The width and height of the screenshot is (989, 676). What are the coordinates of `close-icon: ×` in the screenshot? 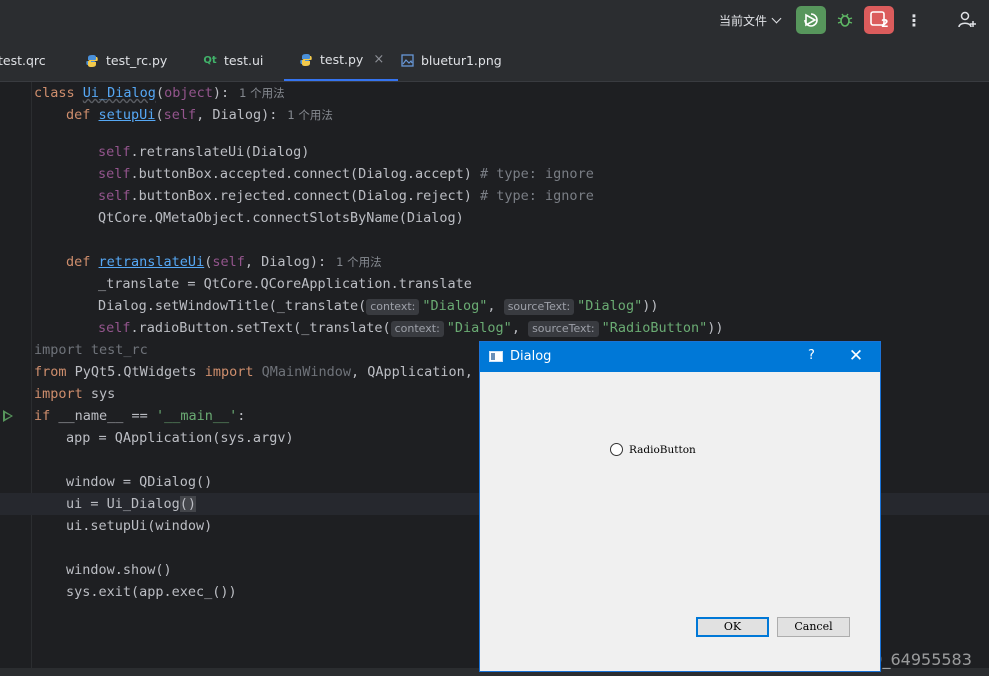 It's located at (378, 59).